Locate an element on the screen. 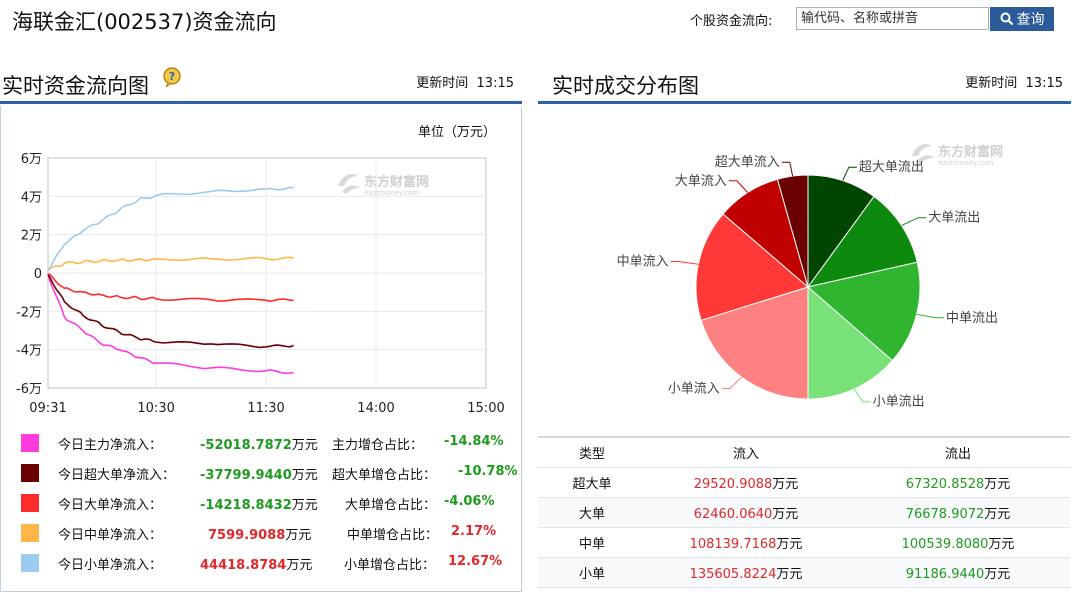  search-label: 个股资金流向: is located at coordinates (731, 21).